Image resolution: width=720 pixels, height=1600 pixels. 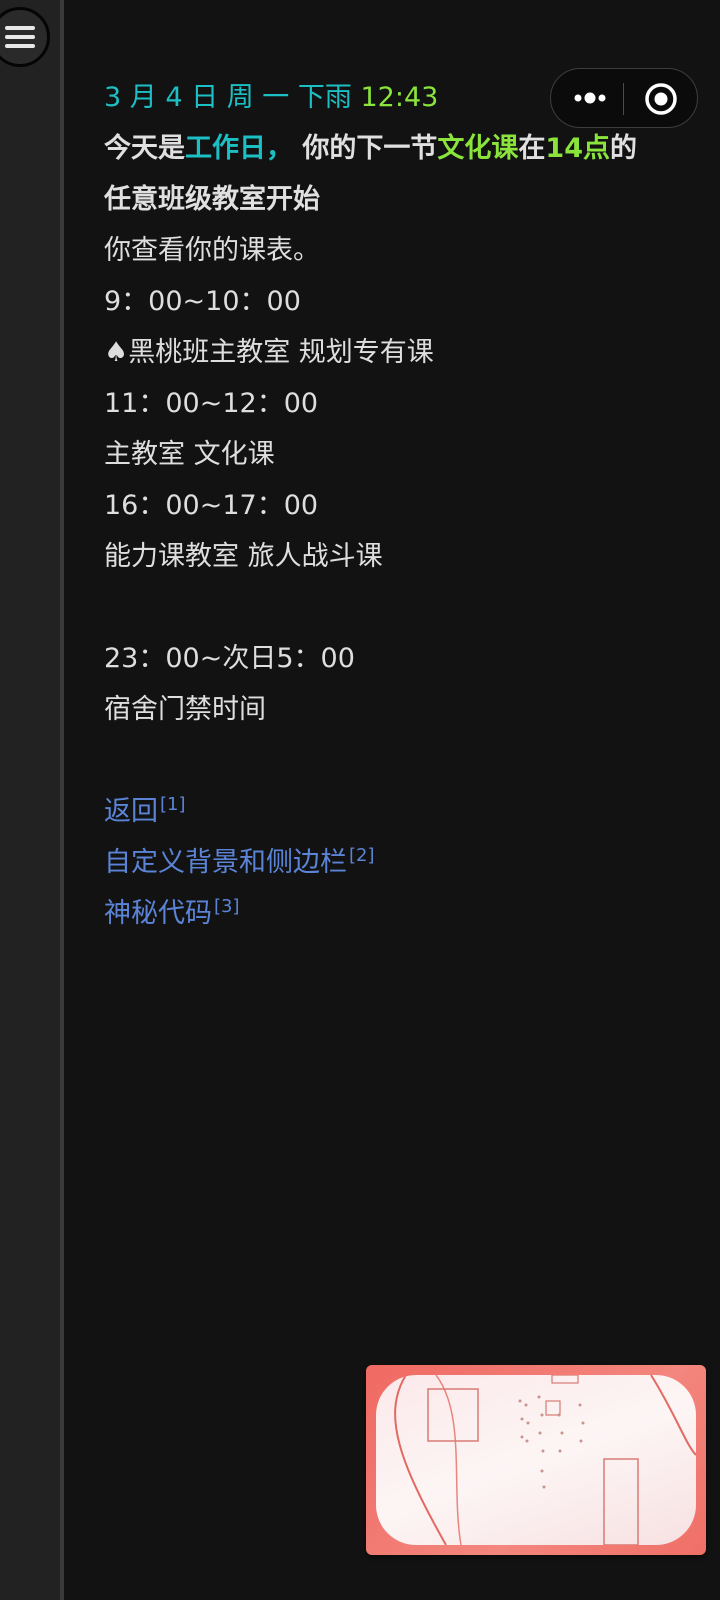 I want to click on msg-part-4: 的, so click(x=623, y=148).